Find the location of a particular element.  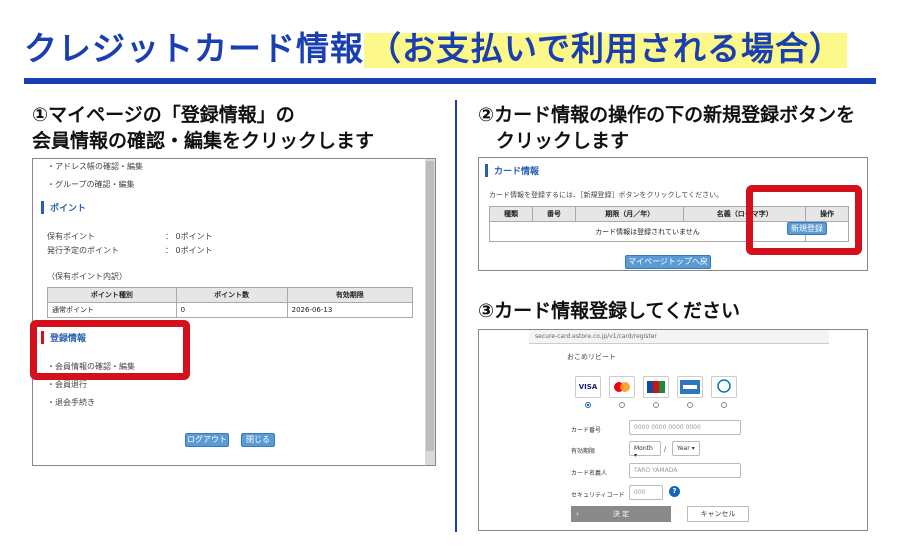

month-select: Month ▾ is located at coordinates (645, 450).